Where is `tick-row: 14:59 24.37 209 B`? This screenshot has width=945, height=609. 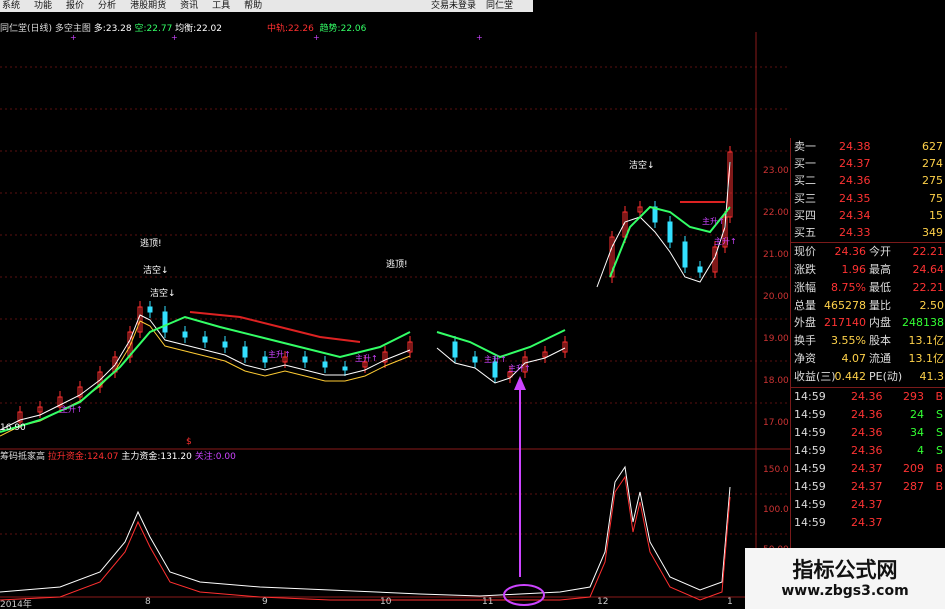 tick-row: 14:59 24.37 209 B is located at coordinates (868, 468).